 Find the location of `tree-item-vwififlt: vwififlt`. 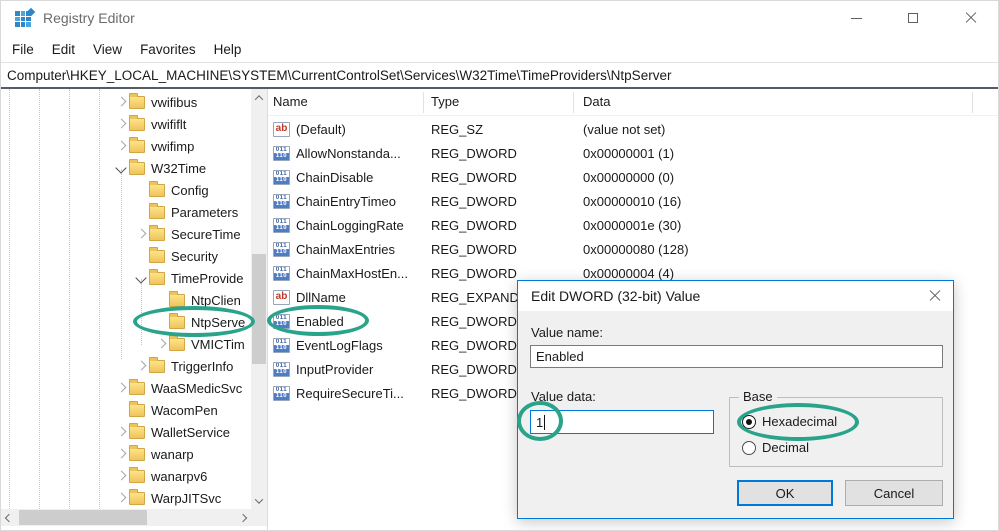

tree-item-vwififlt: vwififlt is located at coordinates (93, 124).